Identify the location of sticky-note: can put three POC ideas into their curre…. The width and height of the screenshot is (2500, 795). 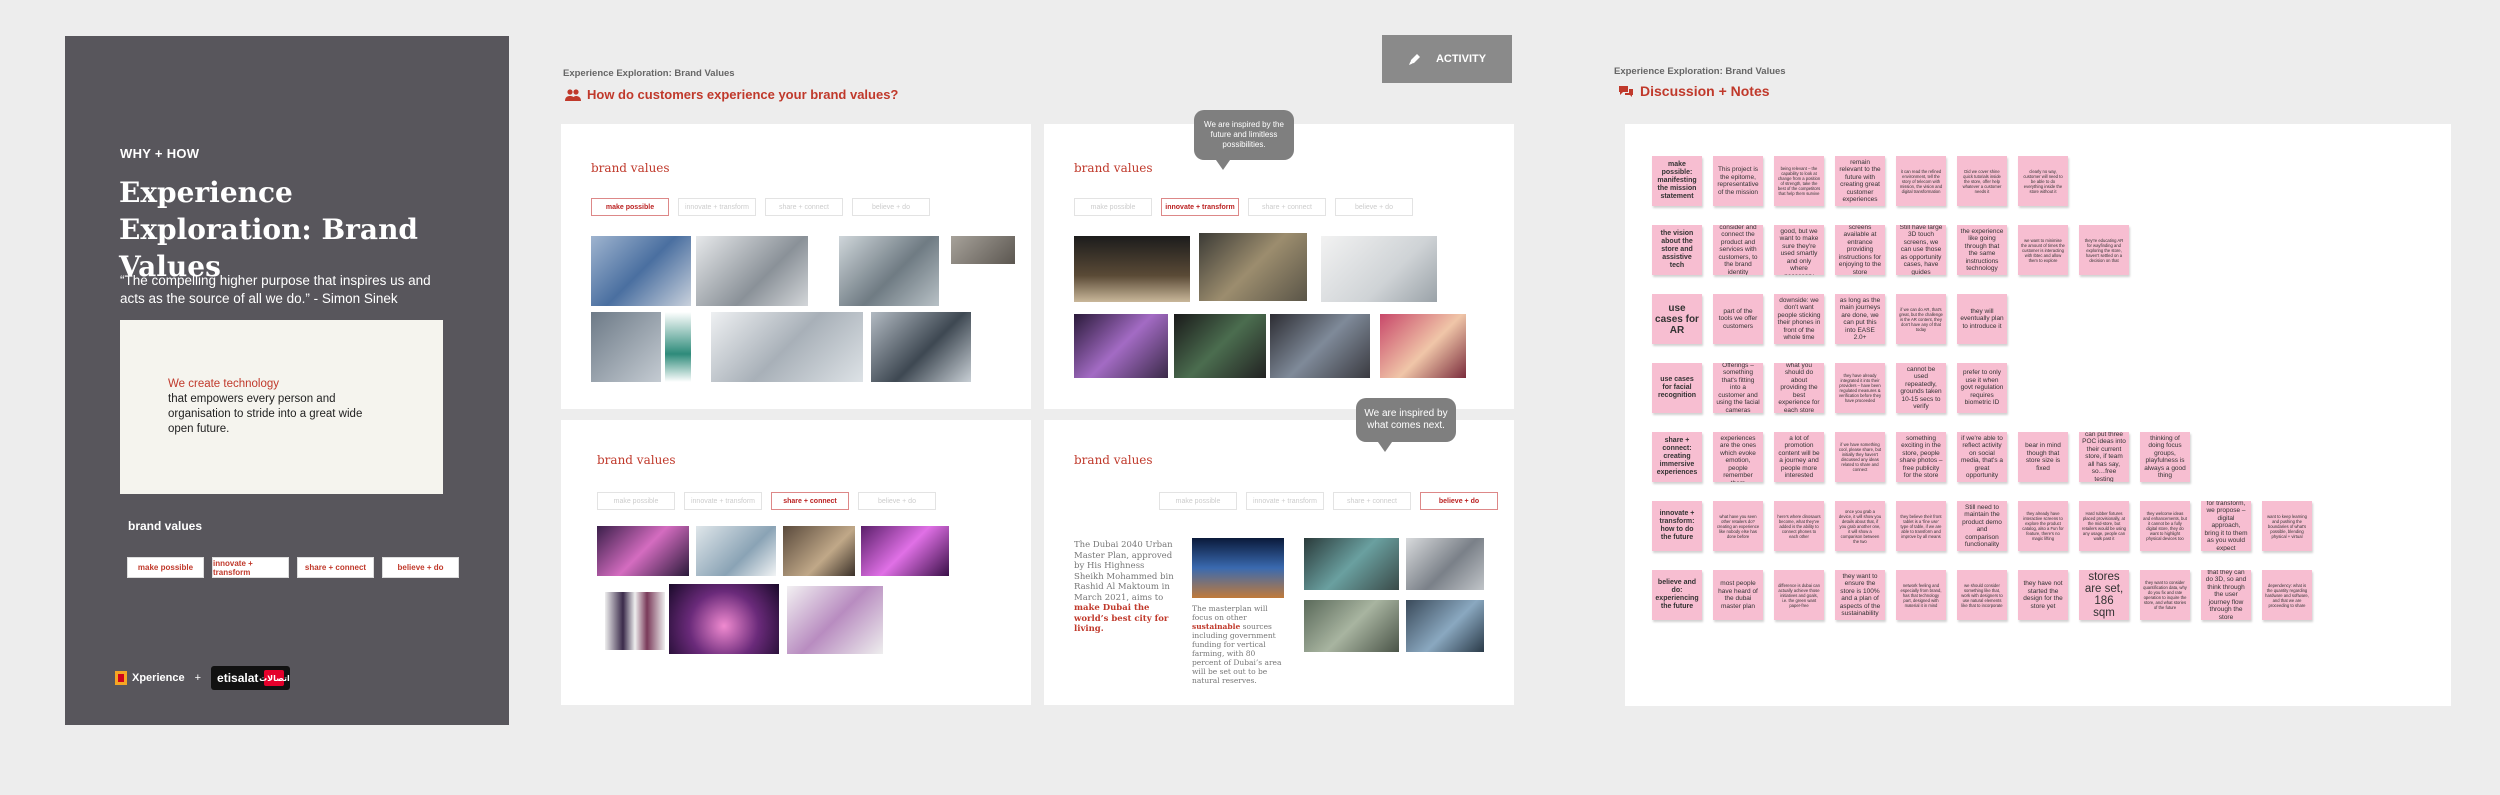
(2104, 457).